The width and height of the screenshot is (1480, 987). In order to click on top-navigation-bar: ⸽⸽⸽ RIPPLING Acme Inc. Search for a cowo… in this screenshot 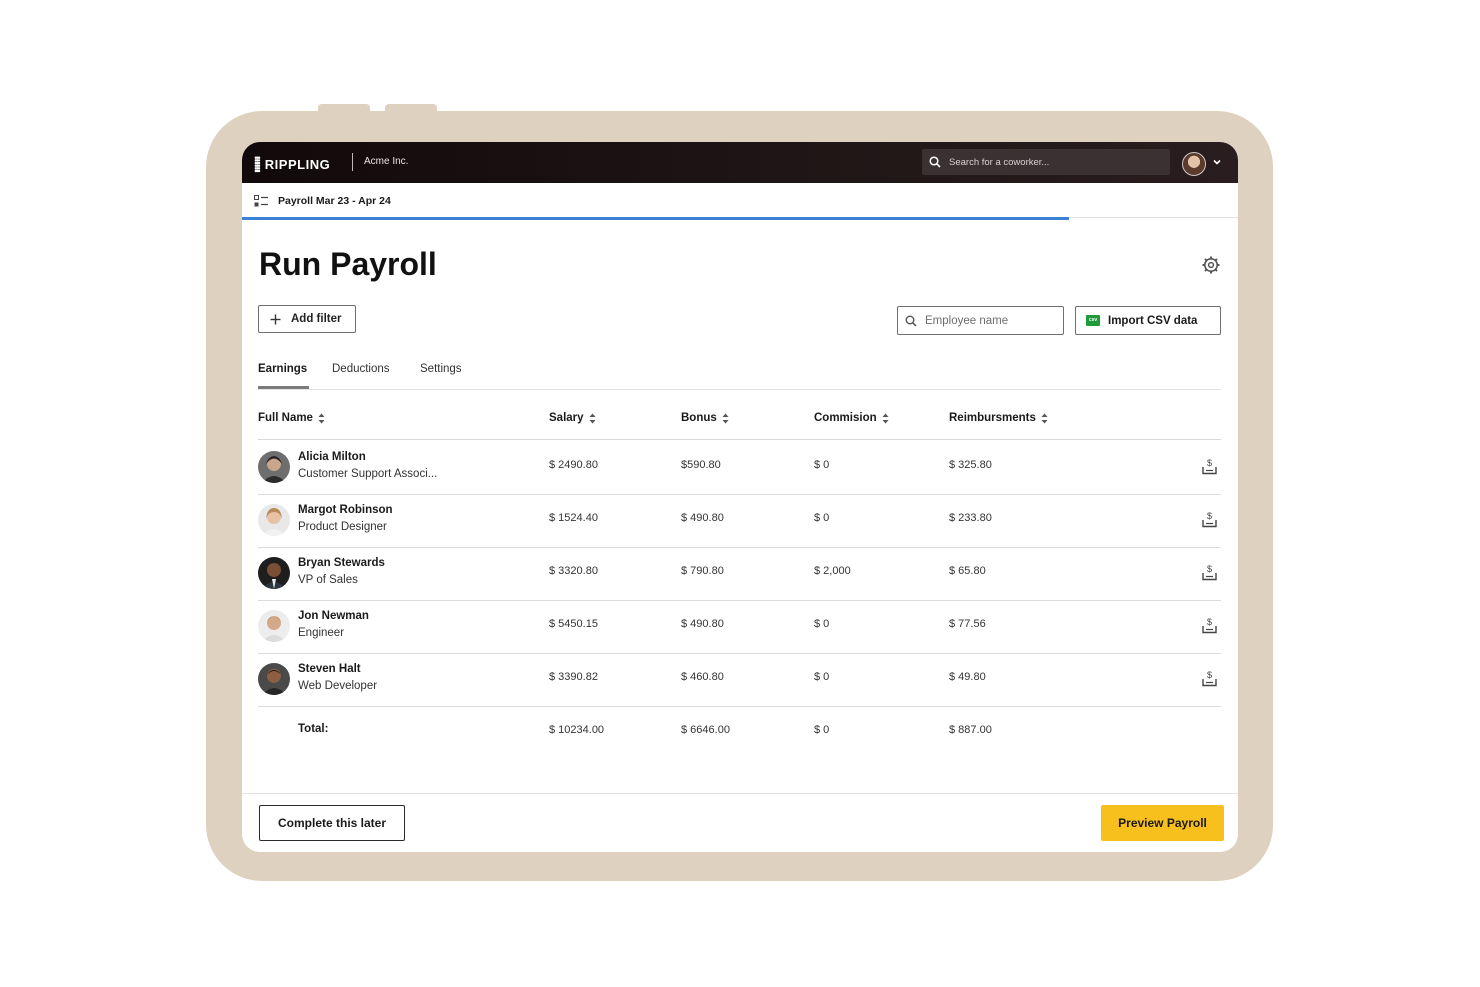, I will do `click(740, 162)`.